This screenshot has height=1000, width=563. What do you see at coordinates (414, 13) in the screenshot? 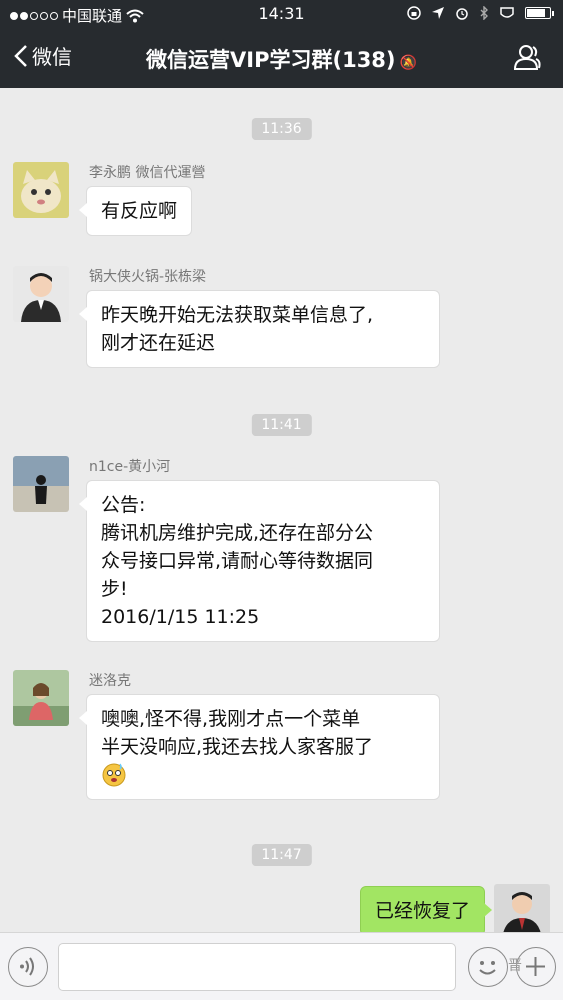
I see `rotation-lock-icon` at bounding box center [414, 13].